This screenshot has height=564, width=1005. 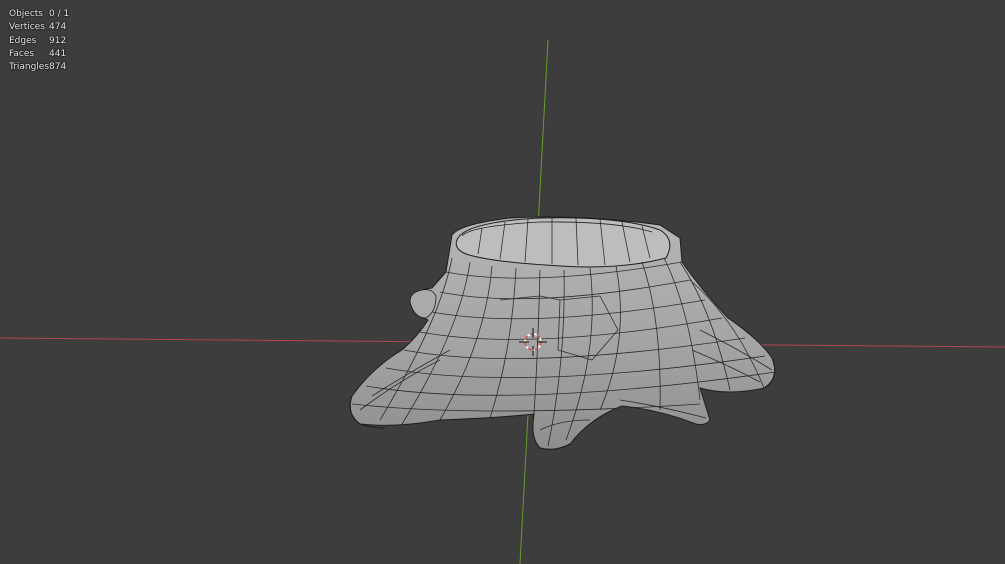 What do you see at coordinates (22, 53) in the screenshot?
I see `stat-label: Faces` at bounding box center [22, 53].